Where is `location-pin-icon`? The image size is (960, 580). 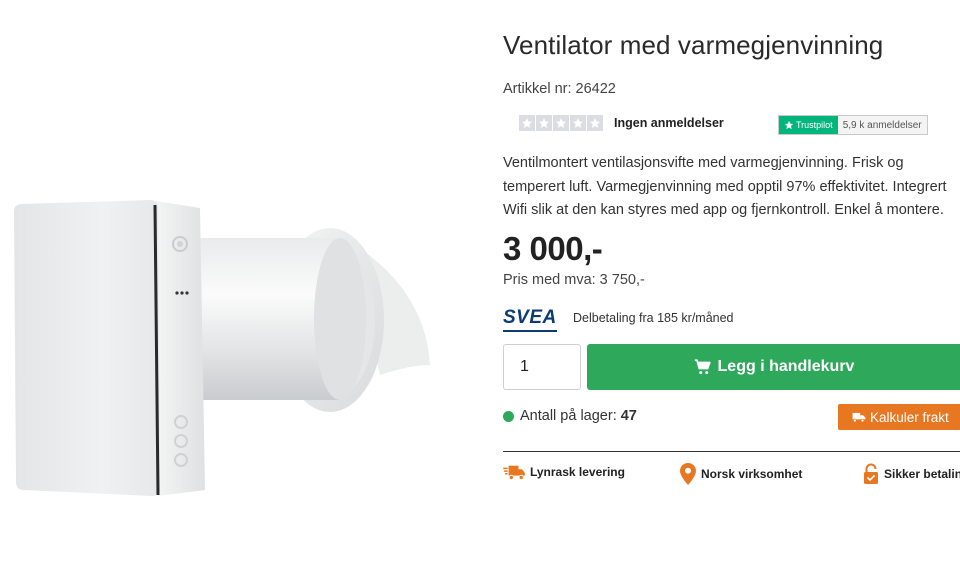
location-pin-icon is located at coordinates (688, 474).